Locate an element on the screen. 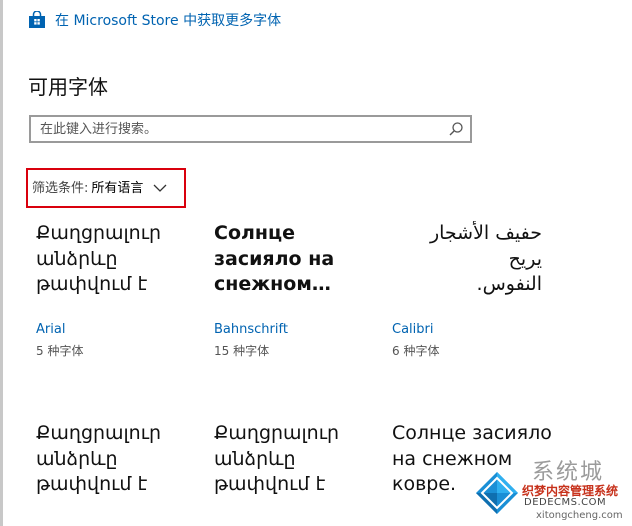  store-bag-icon is located at coordinates (37, 20).